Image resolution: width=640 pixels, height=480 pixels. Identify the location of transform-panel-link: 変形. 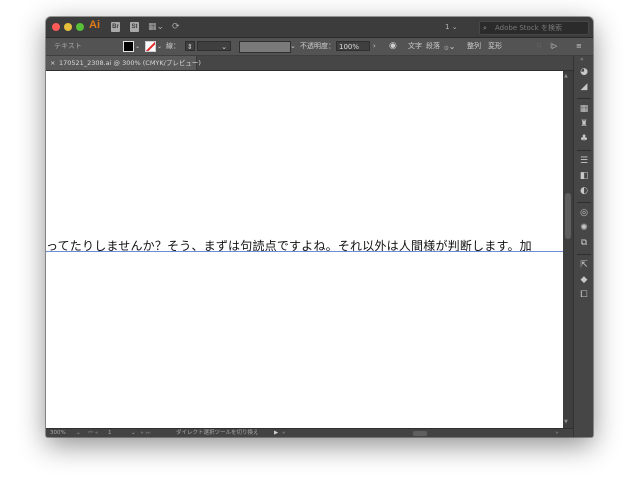
(495, 46).